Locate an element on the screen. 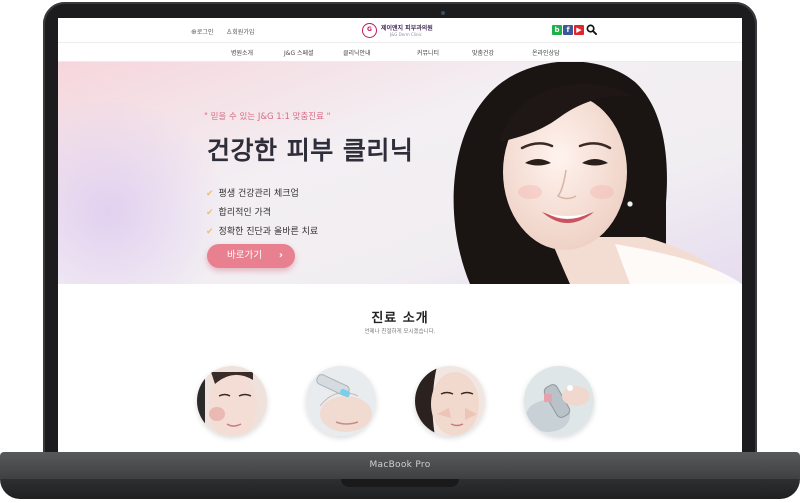 Image resolution: width=800 pixels, height=503 pixels. main-nav: 병원소개 J&G 스페셜 클리닉안내 커뮤니티 맞춤건강 온라인상담 is located at coordinates (400, 52).